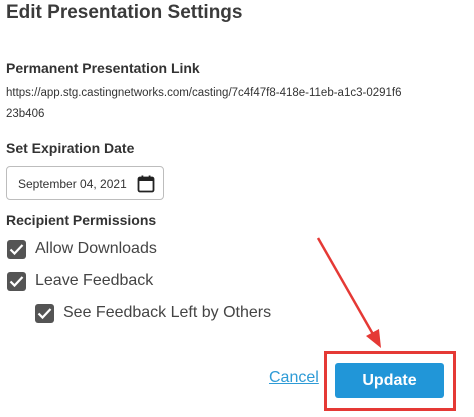 This screenshot has height=417, width=474. Describe the element at coordinates (94, 280) in the screenshot. I see `leave-feedback-label: Leave Feedback` at that location.